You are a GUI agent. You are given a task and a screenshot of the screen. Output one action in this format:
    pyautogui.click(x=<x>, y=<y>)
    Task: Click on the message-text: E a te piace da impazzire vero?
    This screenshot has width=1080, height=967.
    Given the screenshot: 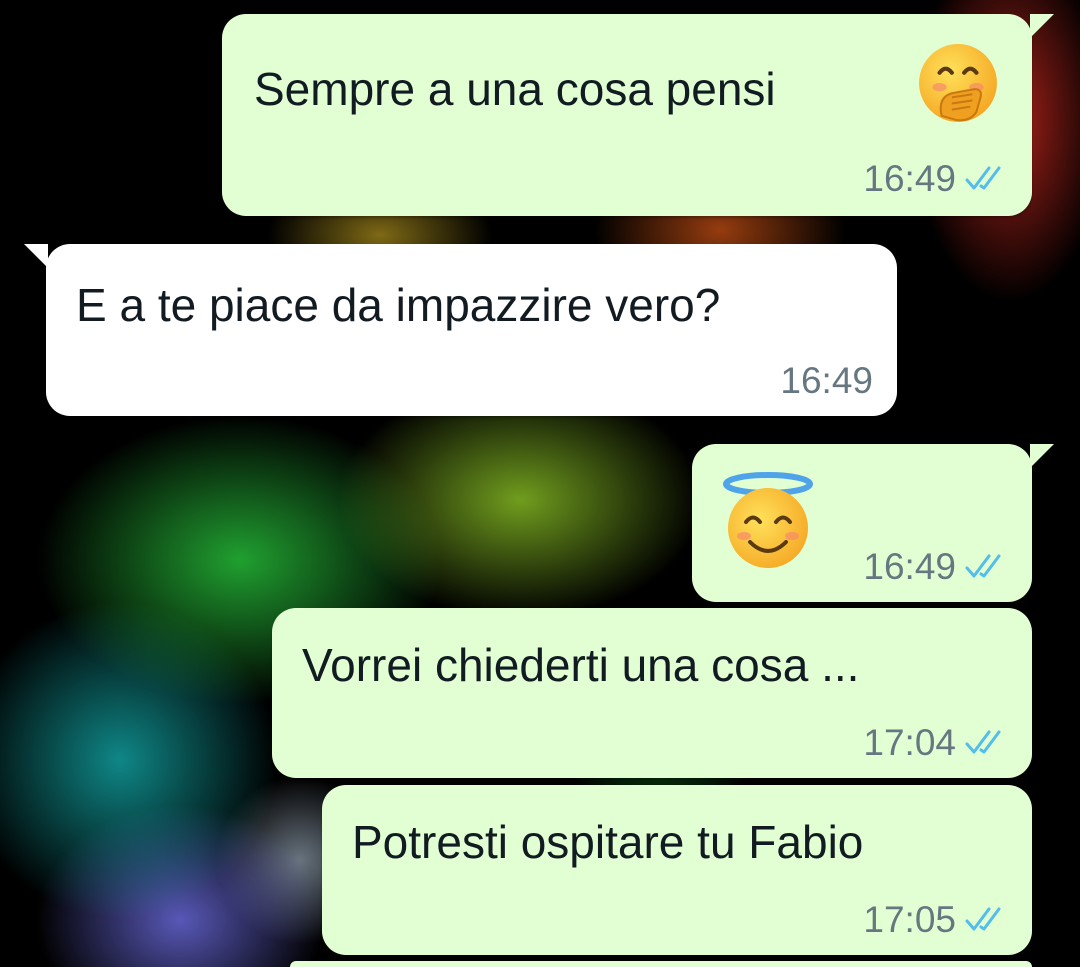 What is the action you would take?
    pyautogui.click(x=398, y=305)
    